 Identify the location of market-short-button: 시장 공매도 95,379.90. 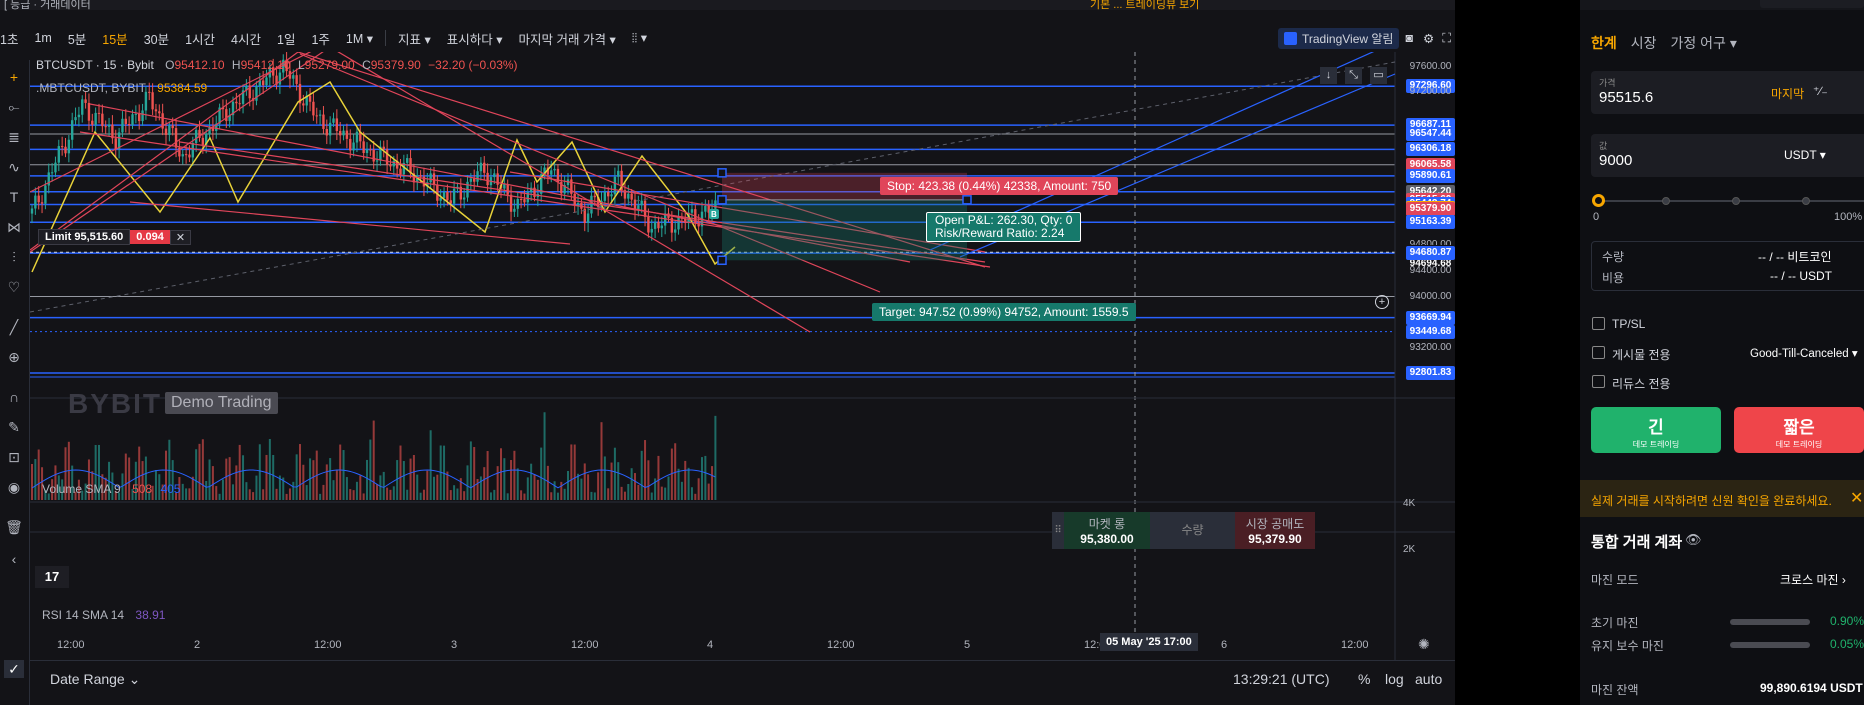
(1275, 530).